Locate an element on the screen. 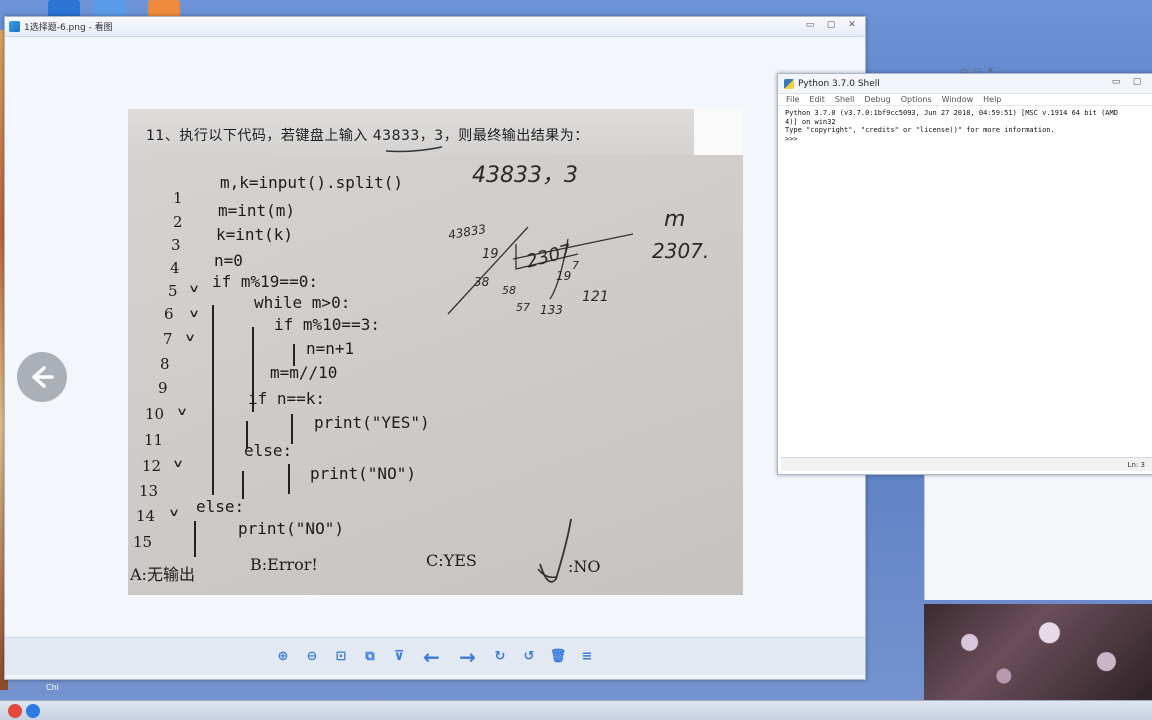 The image size is (1152, 720). shell-status-bar: Ln: 3 is located at coordinates (966, 464).